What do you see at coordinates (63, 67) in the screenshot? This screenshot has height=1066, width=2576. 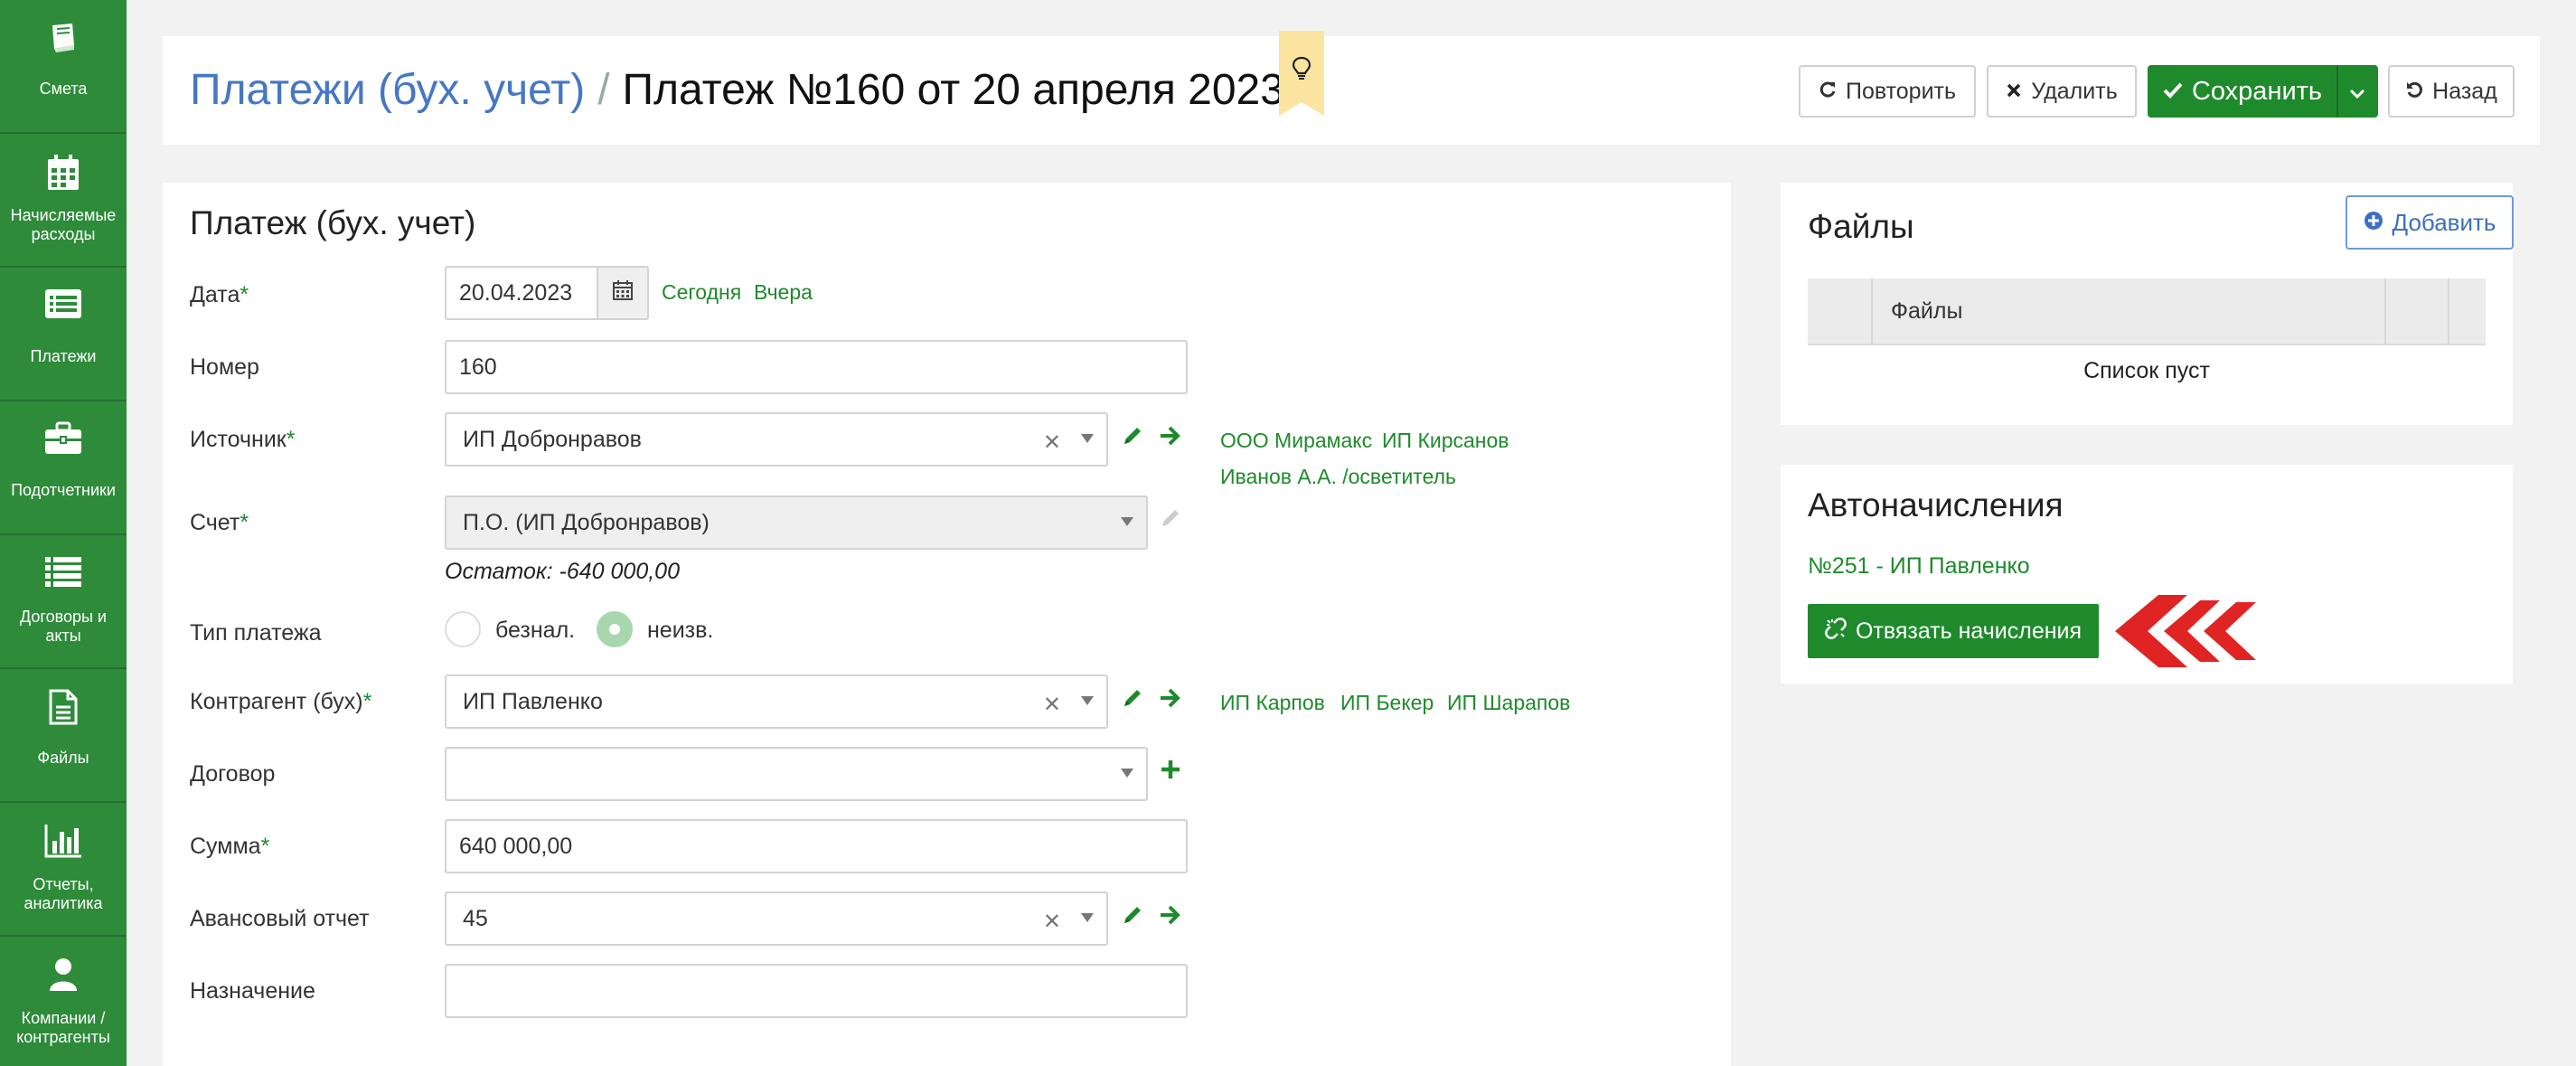 I see `sidebar-item-estimate: Смета` at bounding box center [63, 67].